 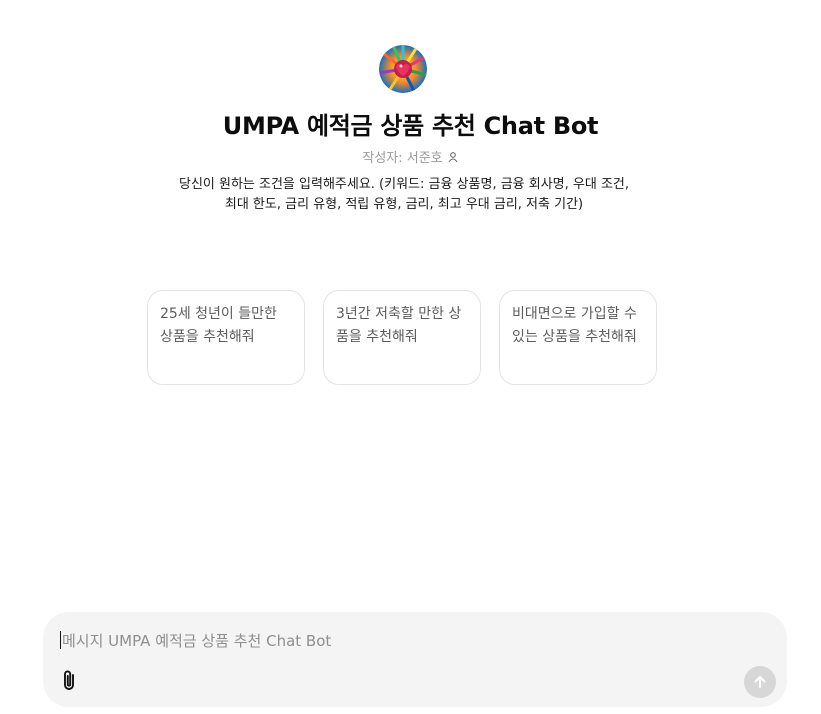 What do you see at coordinates (70, 681) in the screenshot?
I see `paperclip-icon` at bounding box center [70, 681].